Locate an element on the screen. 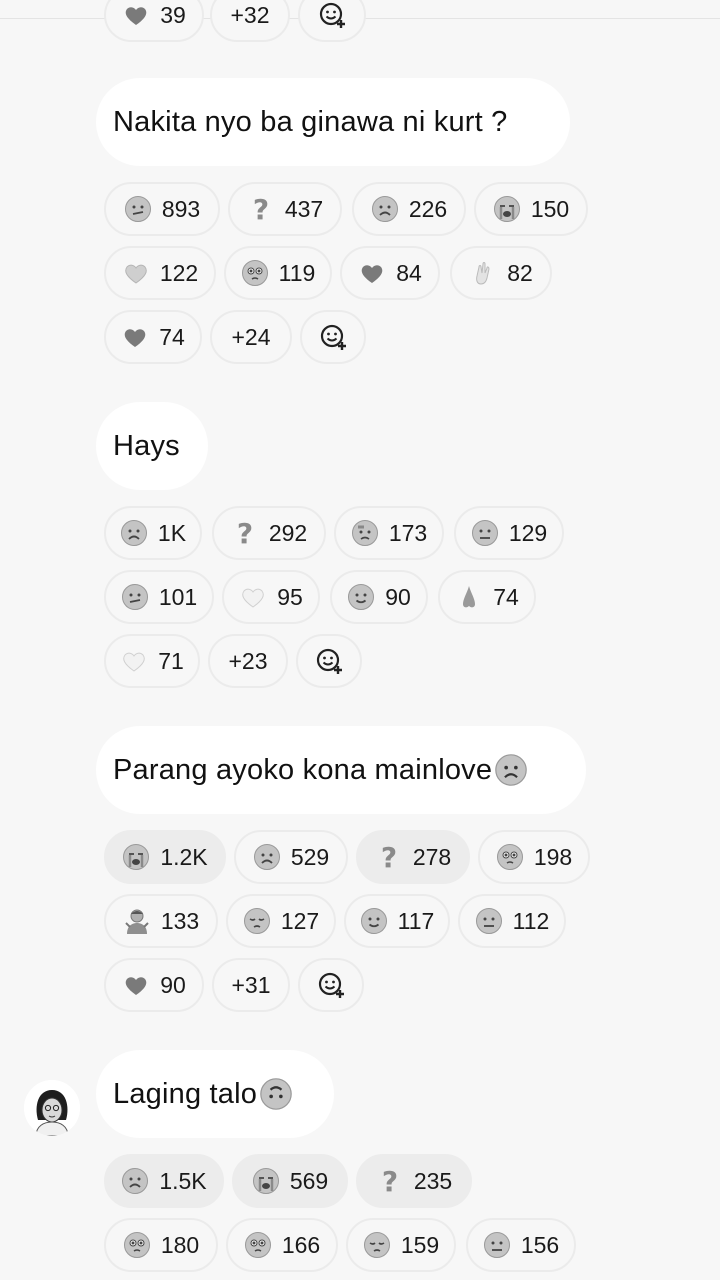 This screenshot has width=720, height=1280. reaction-chip: 101 is located at coordinates (159, 597).